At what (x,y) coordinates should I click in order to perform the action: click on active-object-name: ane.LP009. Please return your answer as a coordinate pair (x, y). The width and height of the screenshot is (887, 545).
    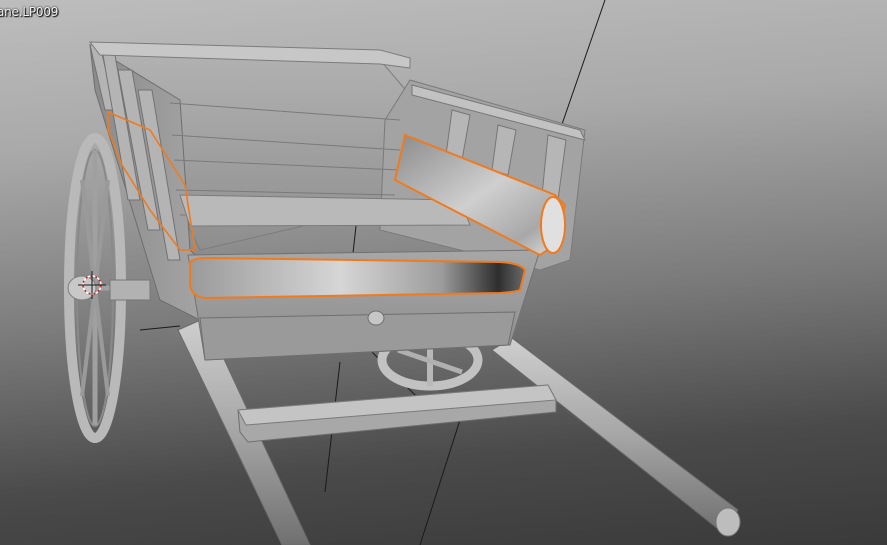
    Looking at the image, I should click on (29, 12).